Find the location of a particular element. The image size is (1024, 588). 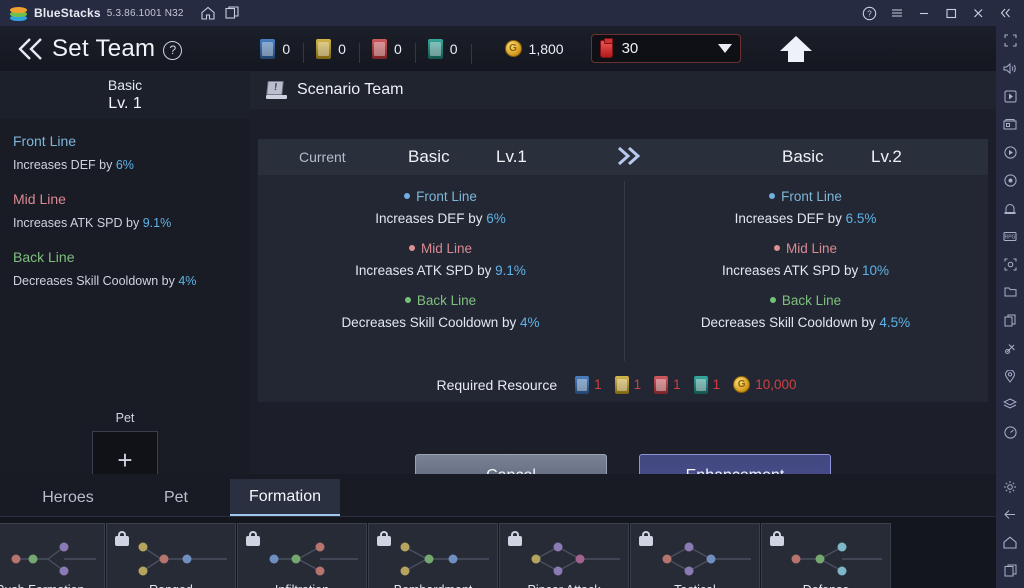

resource-teal-card: 0 is located at coordinates (442, 50).